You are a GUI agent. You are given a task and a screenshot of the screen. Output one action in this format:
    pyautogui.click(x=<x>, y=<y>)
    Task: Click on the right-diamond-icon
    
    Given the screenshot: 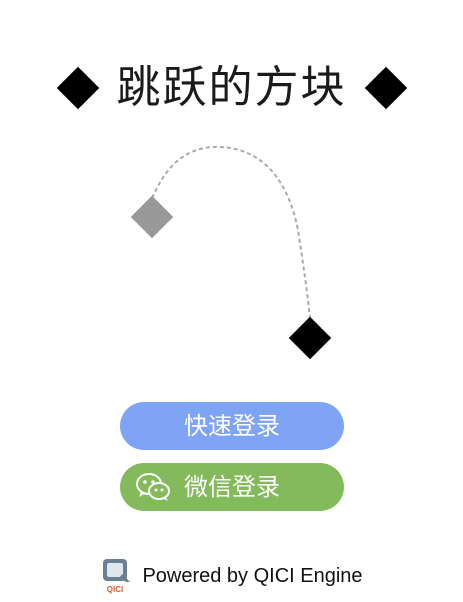 What is the action you would take?
    pyautogui.click(x=385, y=88)
    